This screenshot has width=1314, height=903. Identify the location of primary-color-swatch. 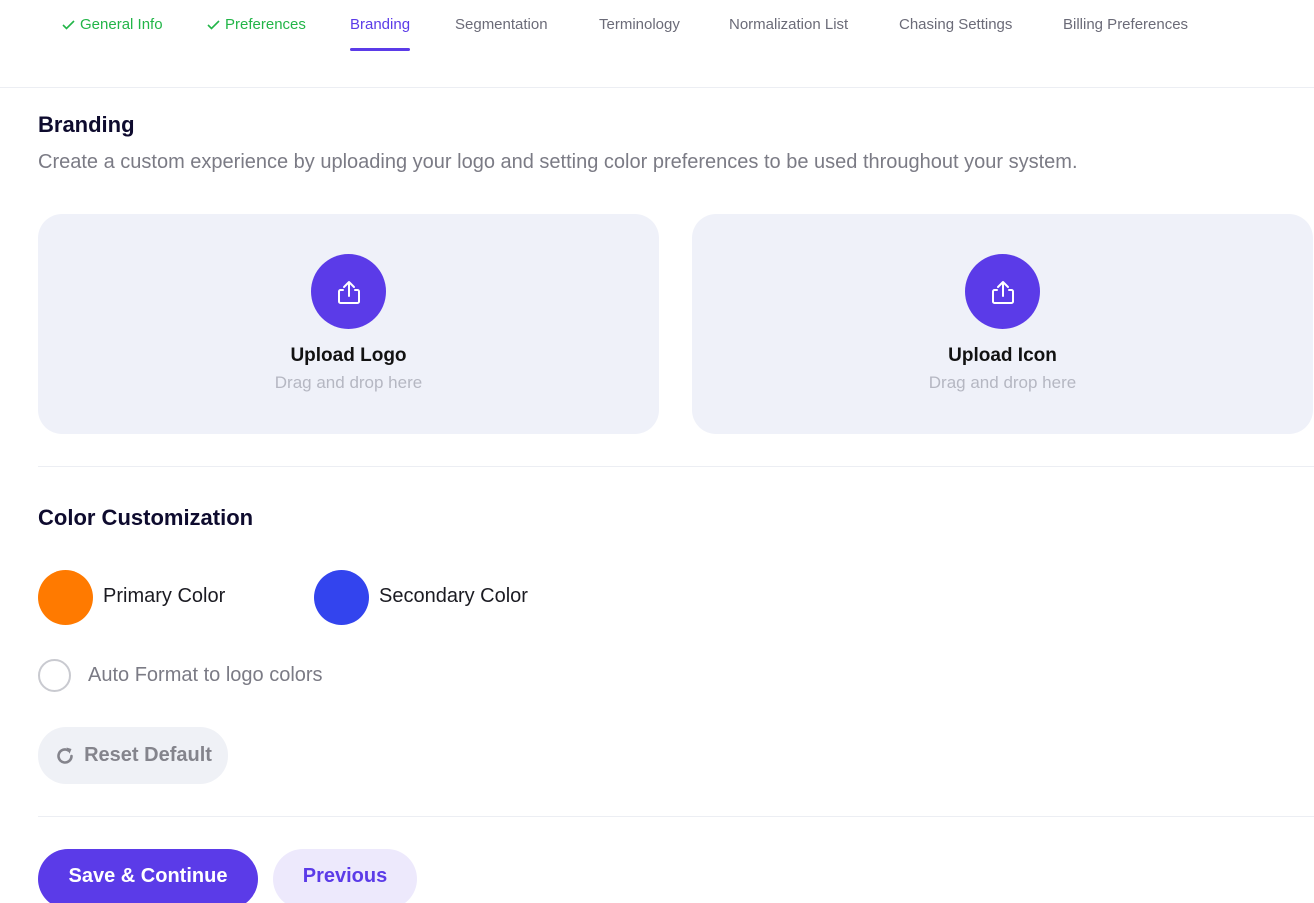
(65, 597).